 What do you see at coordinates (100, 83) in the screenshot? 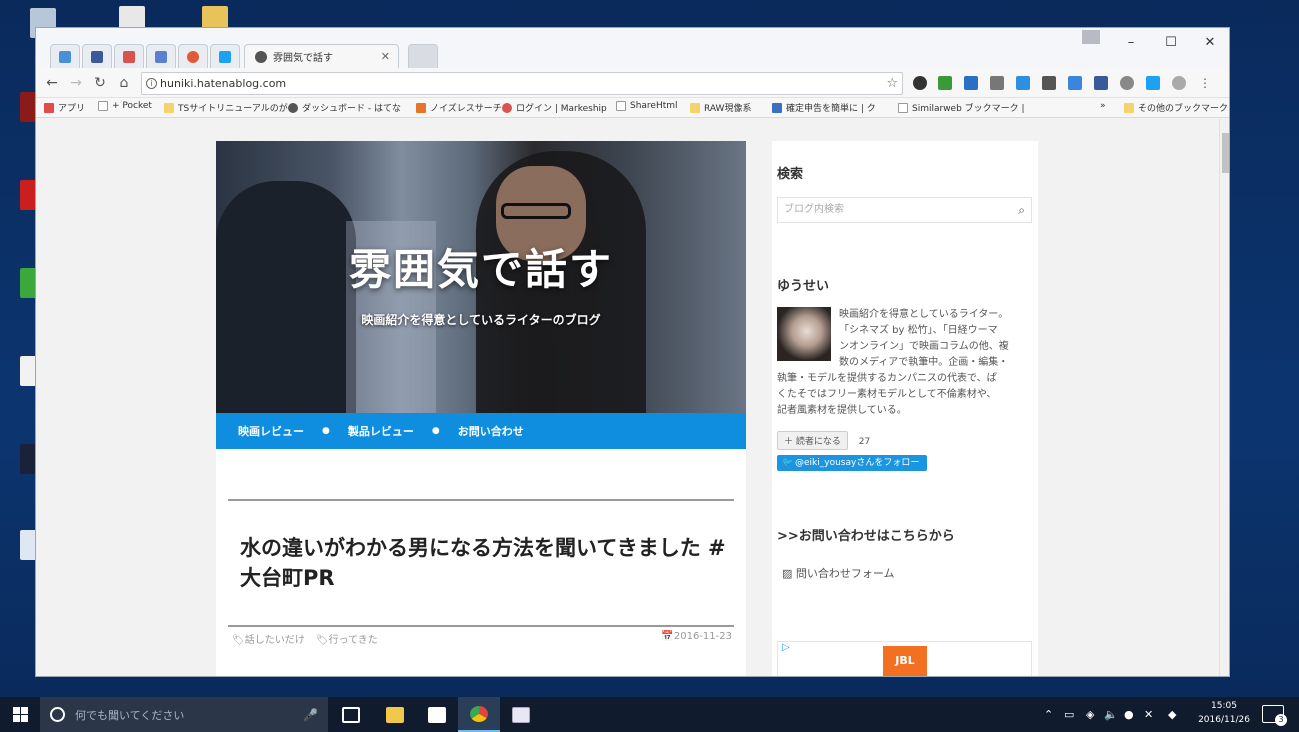
I see `reload-icon: ↻` at bounding box center [100, 83].